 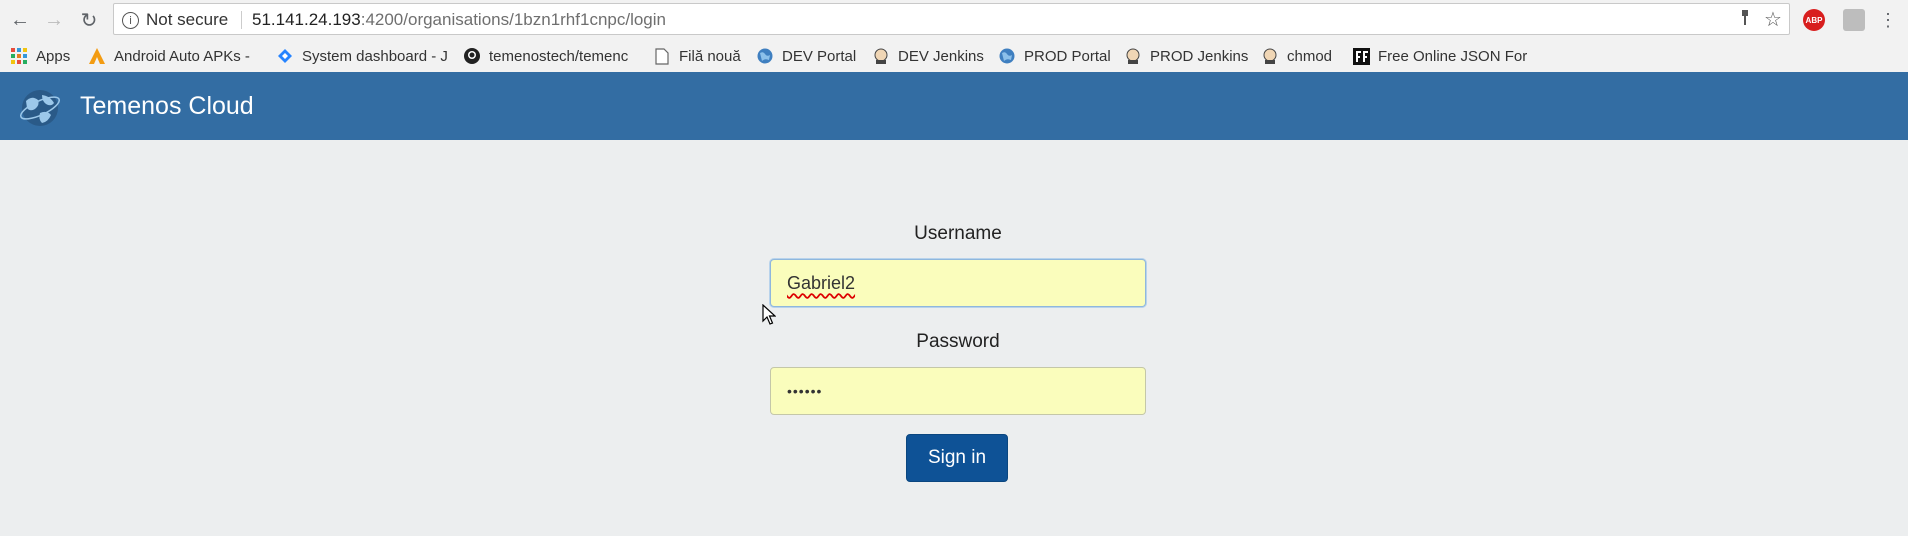 What do you see at coordinates (20, 20) in the screenshot?
I see `back-icon: ←` at bounding box center [20, 20].